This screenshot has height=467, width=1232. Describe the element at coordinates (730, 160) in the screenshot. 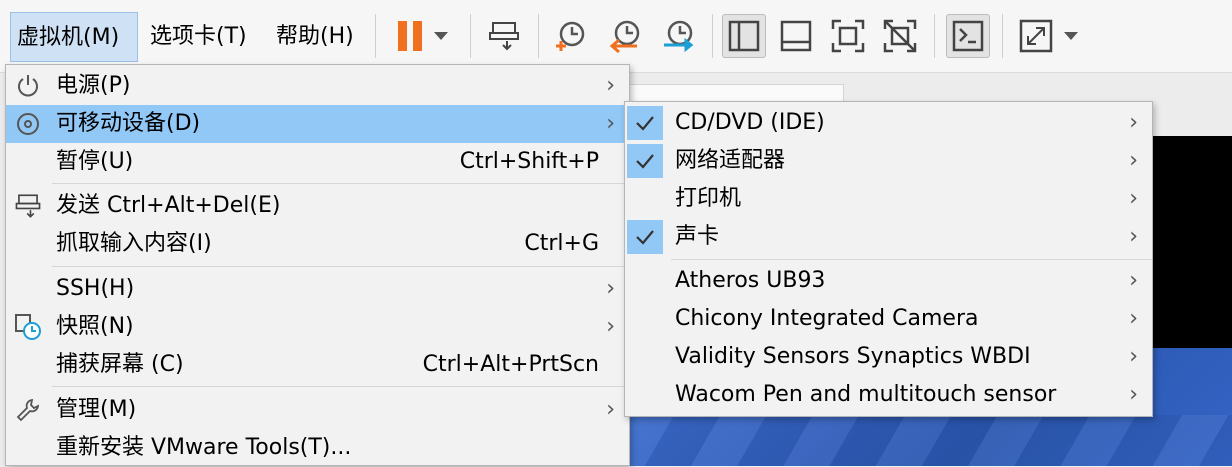

I see `device-label: 网络适配器` at that location.